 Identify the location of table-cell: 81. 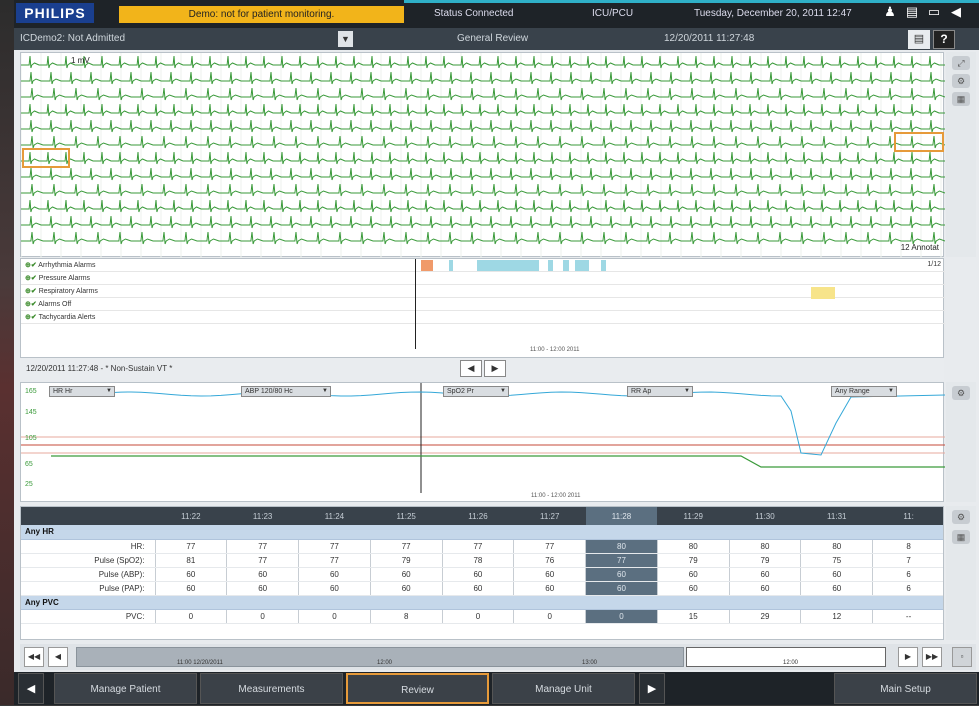
(191, 560).